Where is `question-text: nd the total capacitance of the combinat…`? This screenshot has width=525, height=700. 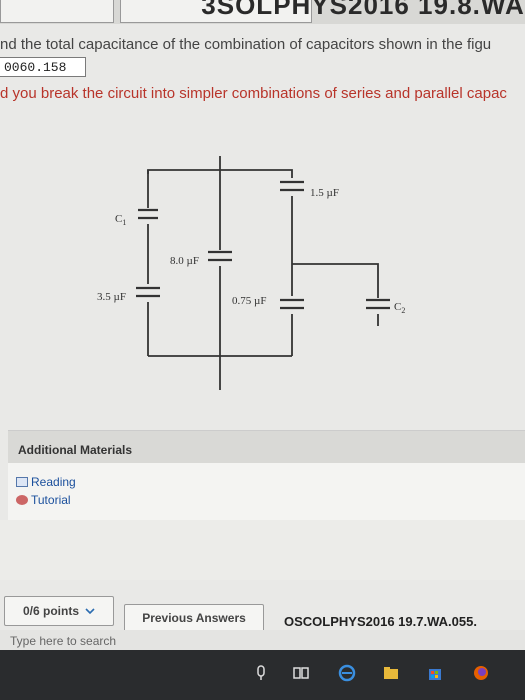 question-text: nd the total capacitance of the combinat… is located at coordinates (246, 44).